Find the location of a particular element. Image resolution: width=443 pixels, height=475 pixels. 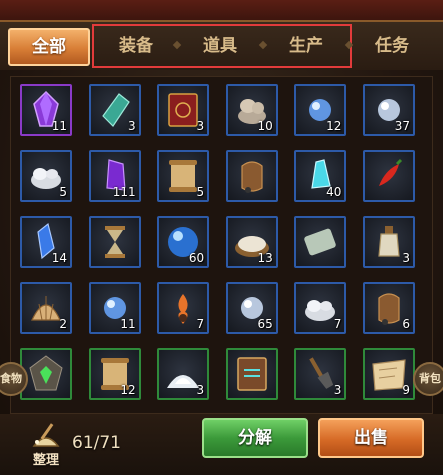

tome-icon is located at coordinates (252, 374).